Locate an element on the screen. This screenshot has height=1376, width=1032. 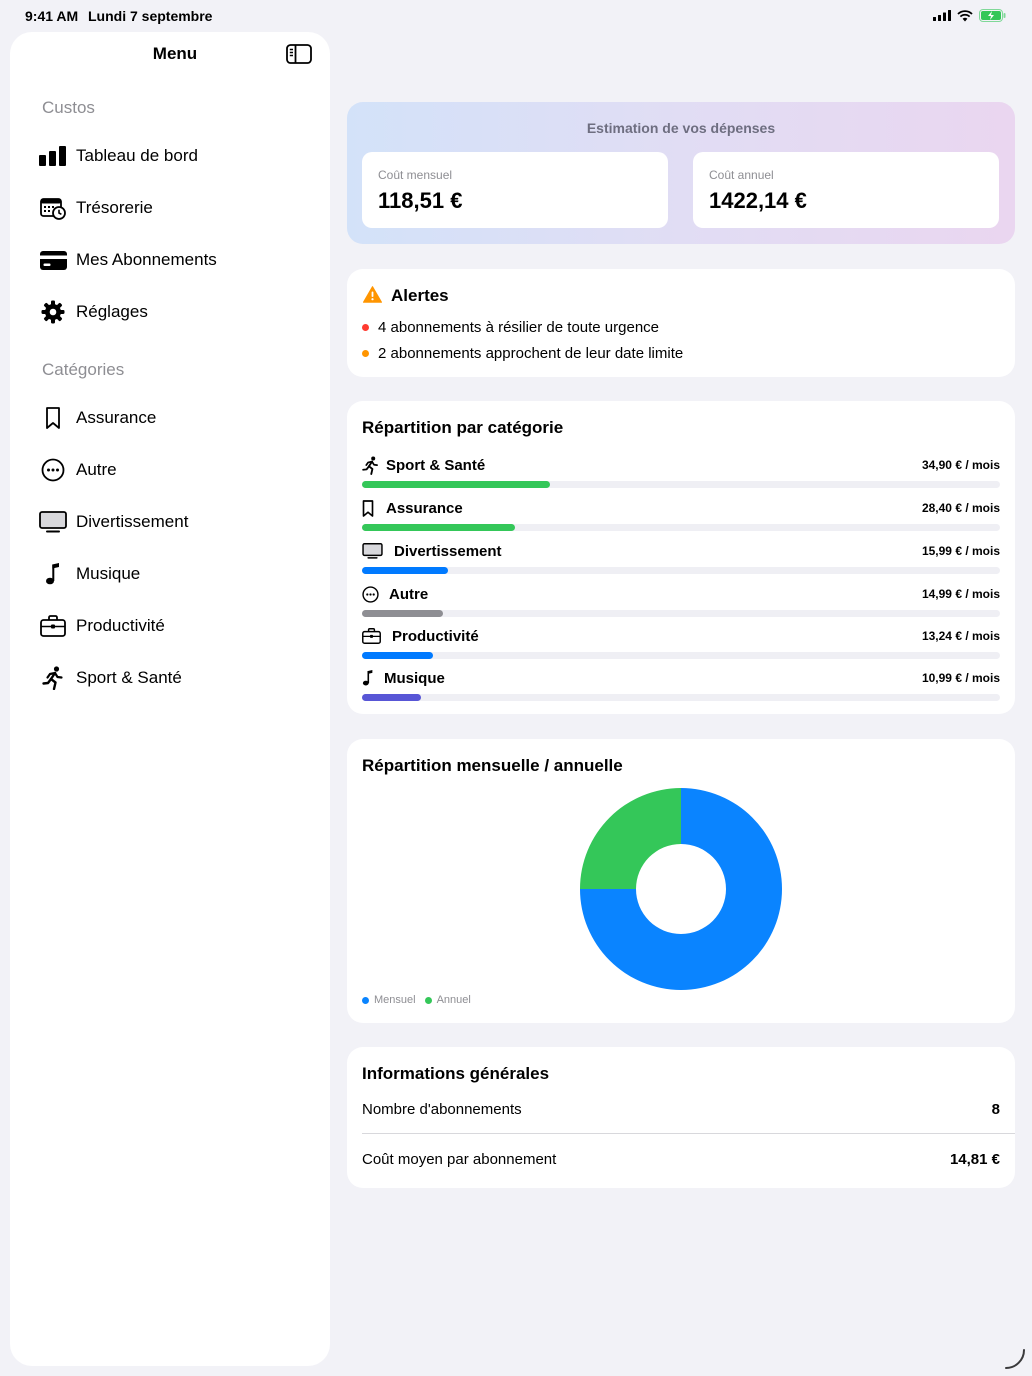
legend-label: Annuel is located at coordinates (453, 1000).